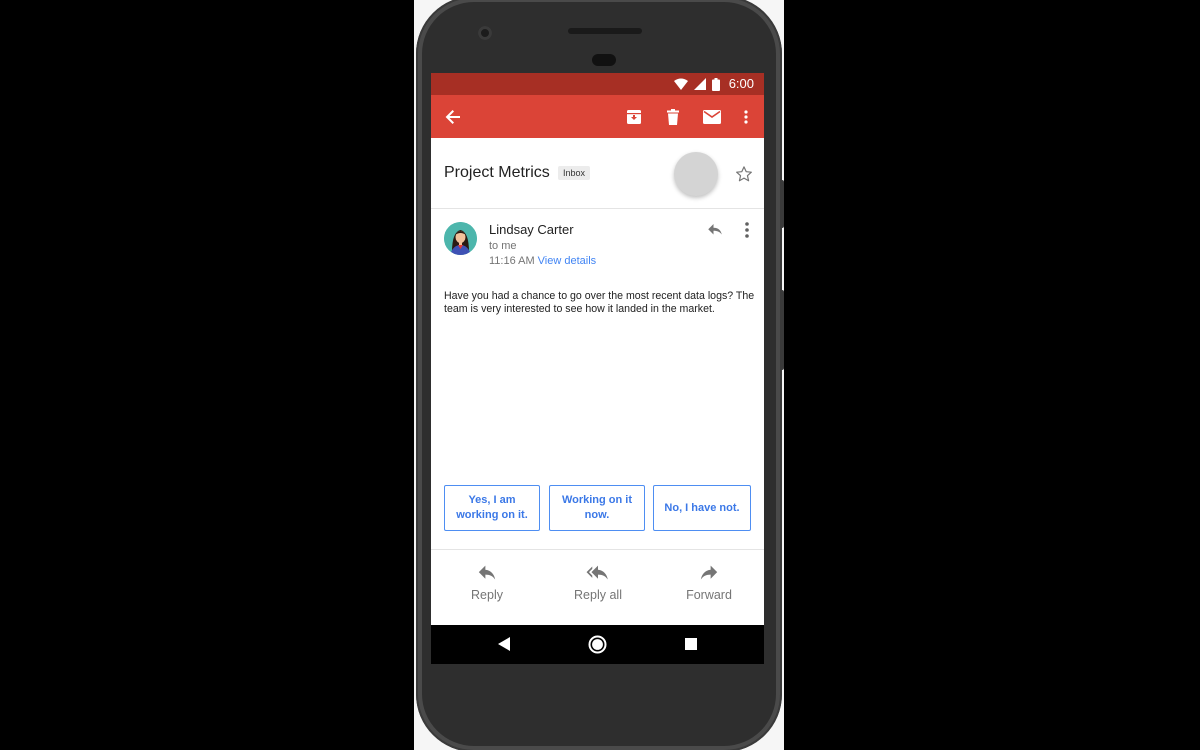  Describe the element at coordinates (597, 84) in the screenshot. I see `status-bar: 6:00` at that location.